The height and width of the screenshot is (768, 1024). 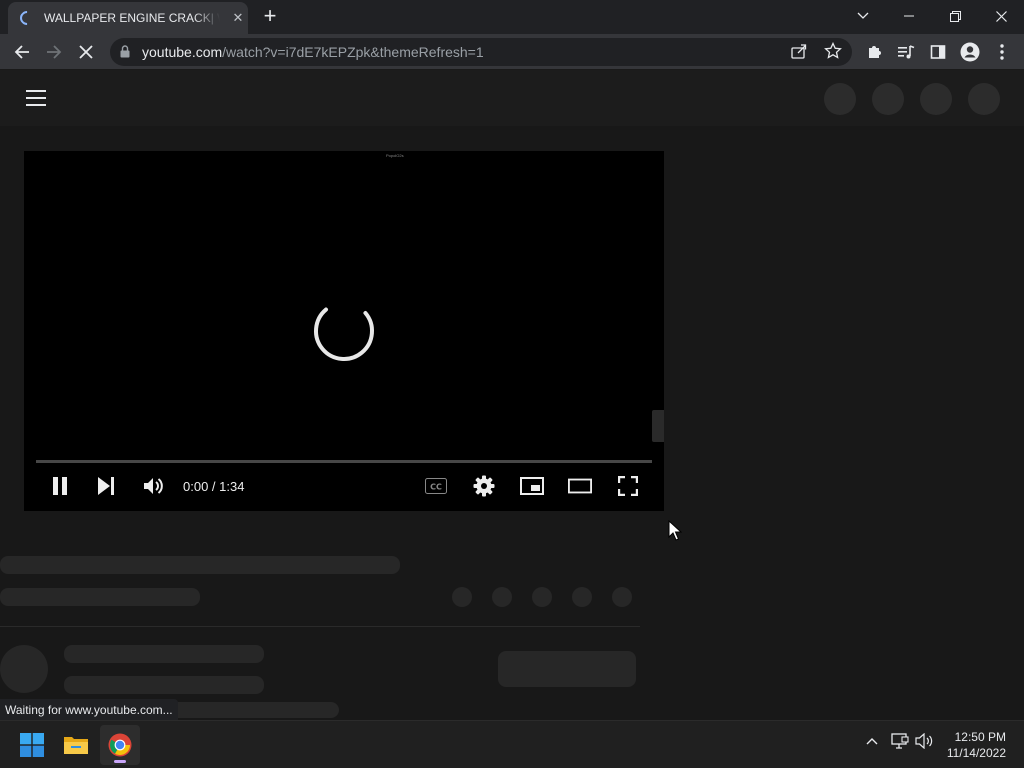 I want to click on windows-logo-icon, so click(x=32, y=745).